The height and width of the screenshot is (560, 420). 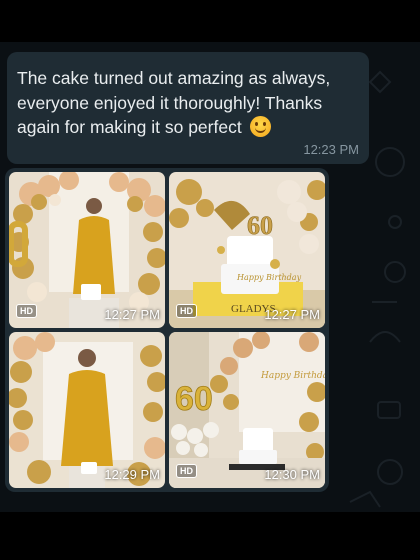 What do you see at coordinates (260, 126) in the screenshot?
I see `smiling-face-icon` at bounding box center [260, 126].